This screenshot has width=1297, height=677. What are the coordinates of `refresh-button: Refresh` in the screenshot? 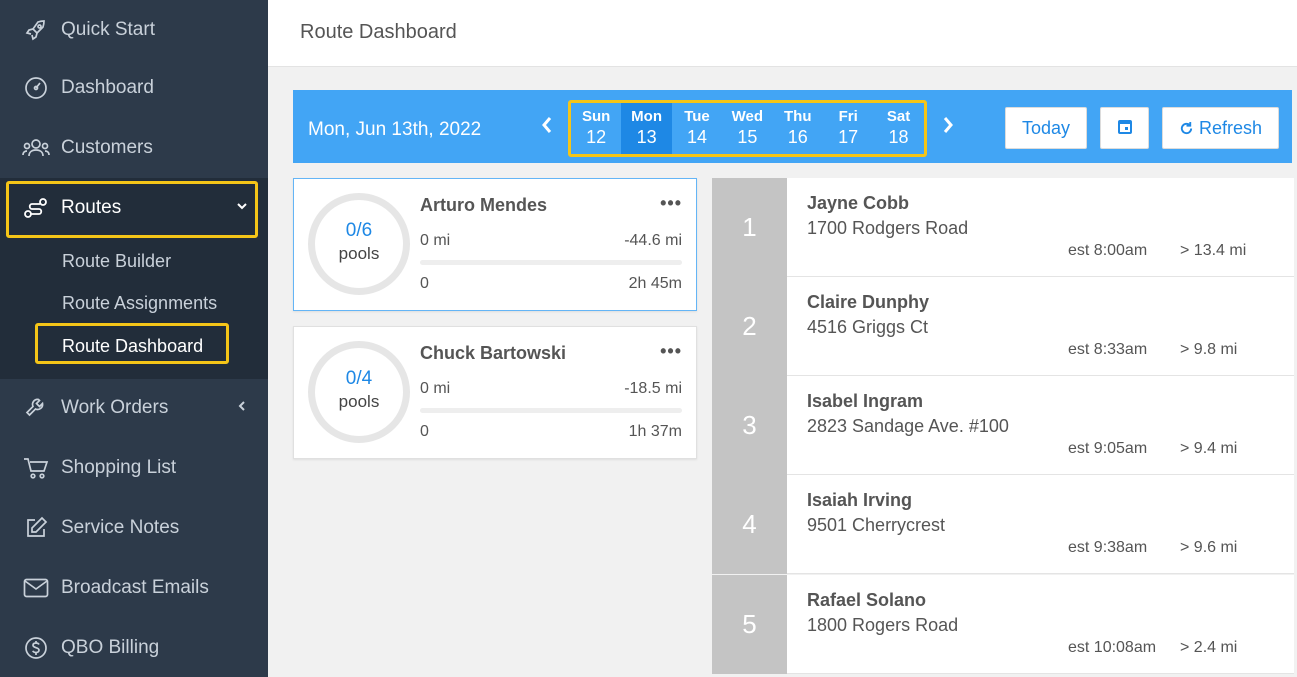 It's located at (1220, 128).